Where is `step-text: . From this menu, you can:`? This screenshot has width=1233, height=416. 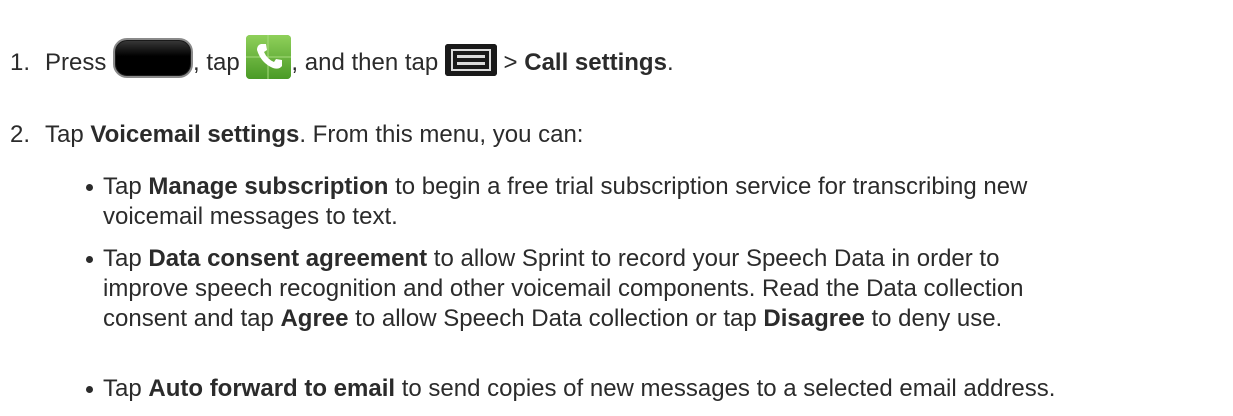 step-text: . From this menu, you can: is located at coordinates (441, 134).